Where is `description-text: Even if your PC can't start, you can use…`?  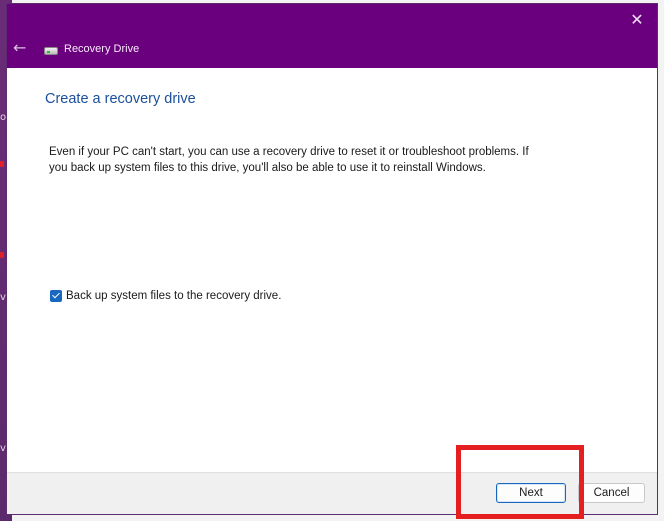
description-text: Even if your PC can't start, you can use… is located at coordinates (319, 160).